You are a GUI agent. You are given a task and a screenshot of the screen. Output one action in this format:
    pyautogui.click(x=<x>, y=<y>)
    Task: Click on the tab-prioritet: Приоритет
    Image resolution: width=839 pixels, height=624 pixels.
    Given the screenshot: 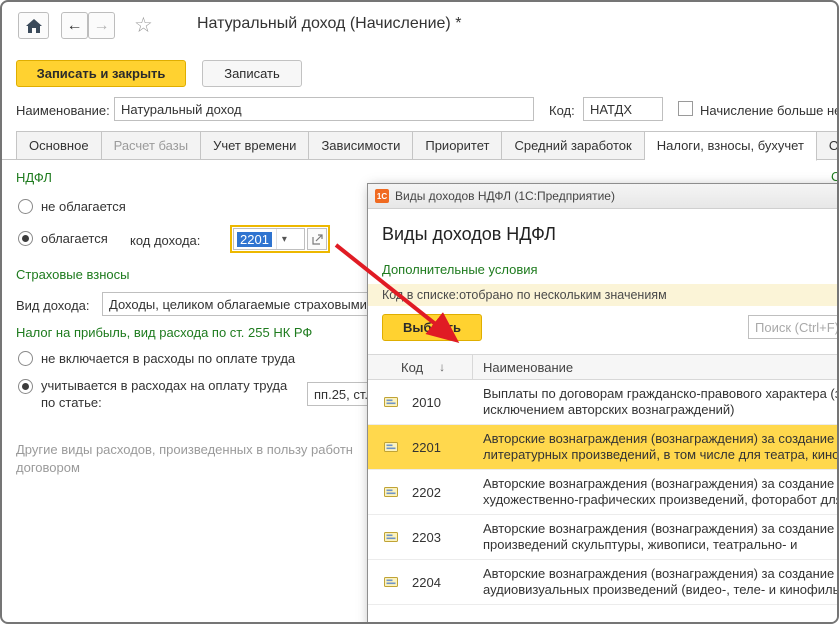 What is the action you would take?
    pyautogui.click(x=458, y=145)
    